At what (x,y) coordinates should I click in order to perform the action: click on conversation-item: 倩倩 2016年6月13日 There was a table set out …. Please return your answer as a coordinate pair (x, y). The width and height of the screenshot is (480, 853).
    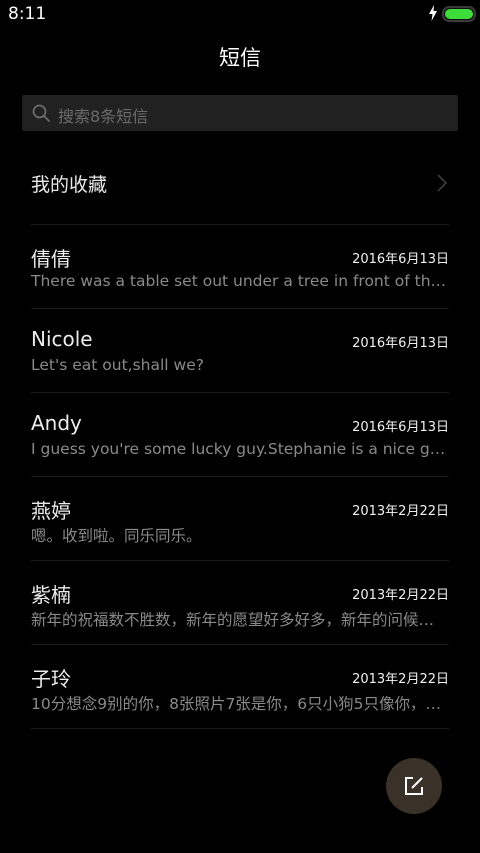
    Looking at the image, I should click on (240, 266).